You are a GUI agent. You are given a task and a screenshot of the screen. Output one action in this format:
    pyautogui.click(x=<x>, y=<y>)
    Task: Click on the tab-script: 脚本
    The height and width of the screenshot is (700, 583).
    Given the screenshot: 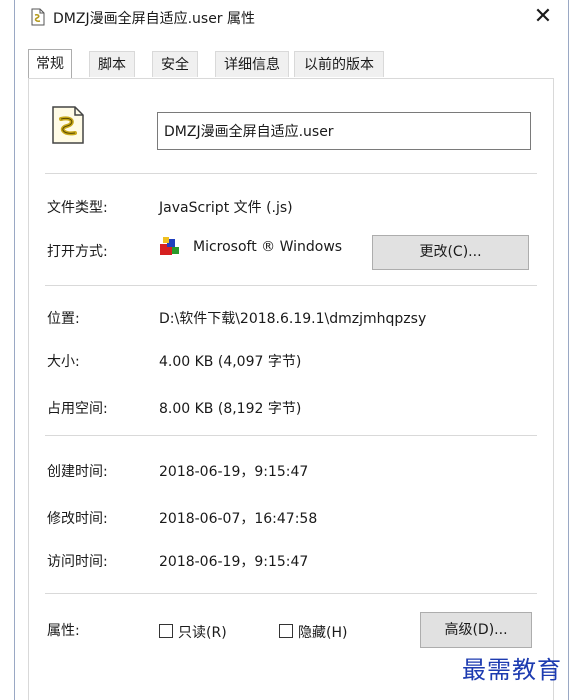 What is the action you would take?
    pyautogui.click(x=112, y=64)
    